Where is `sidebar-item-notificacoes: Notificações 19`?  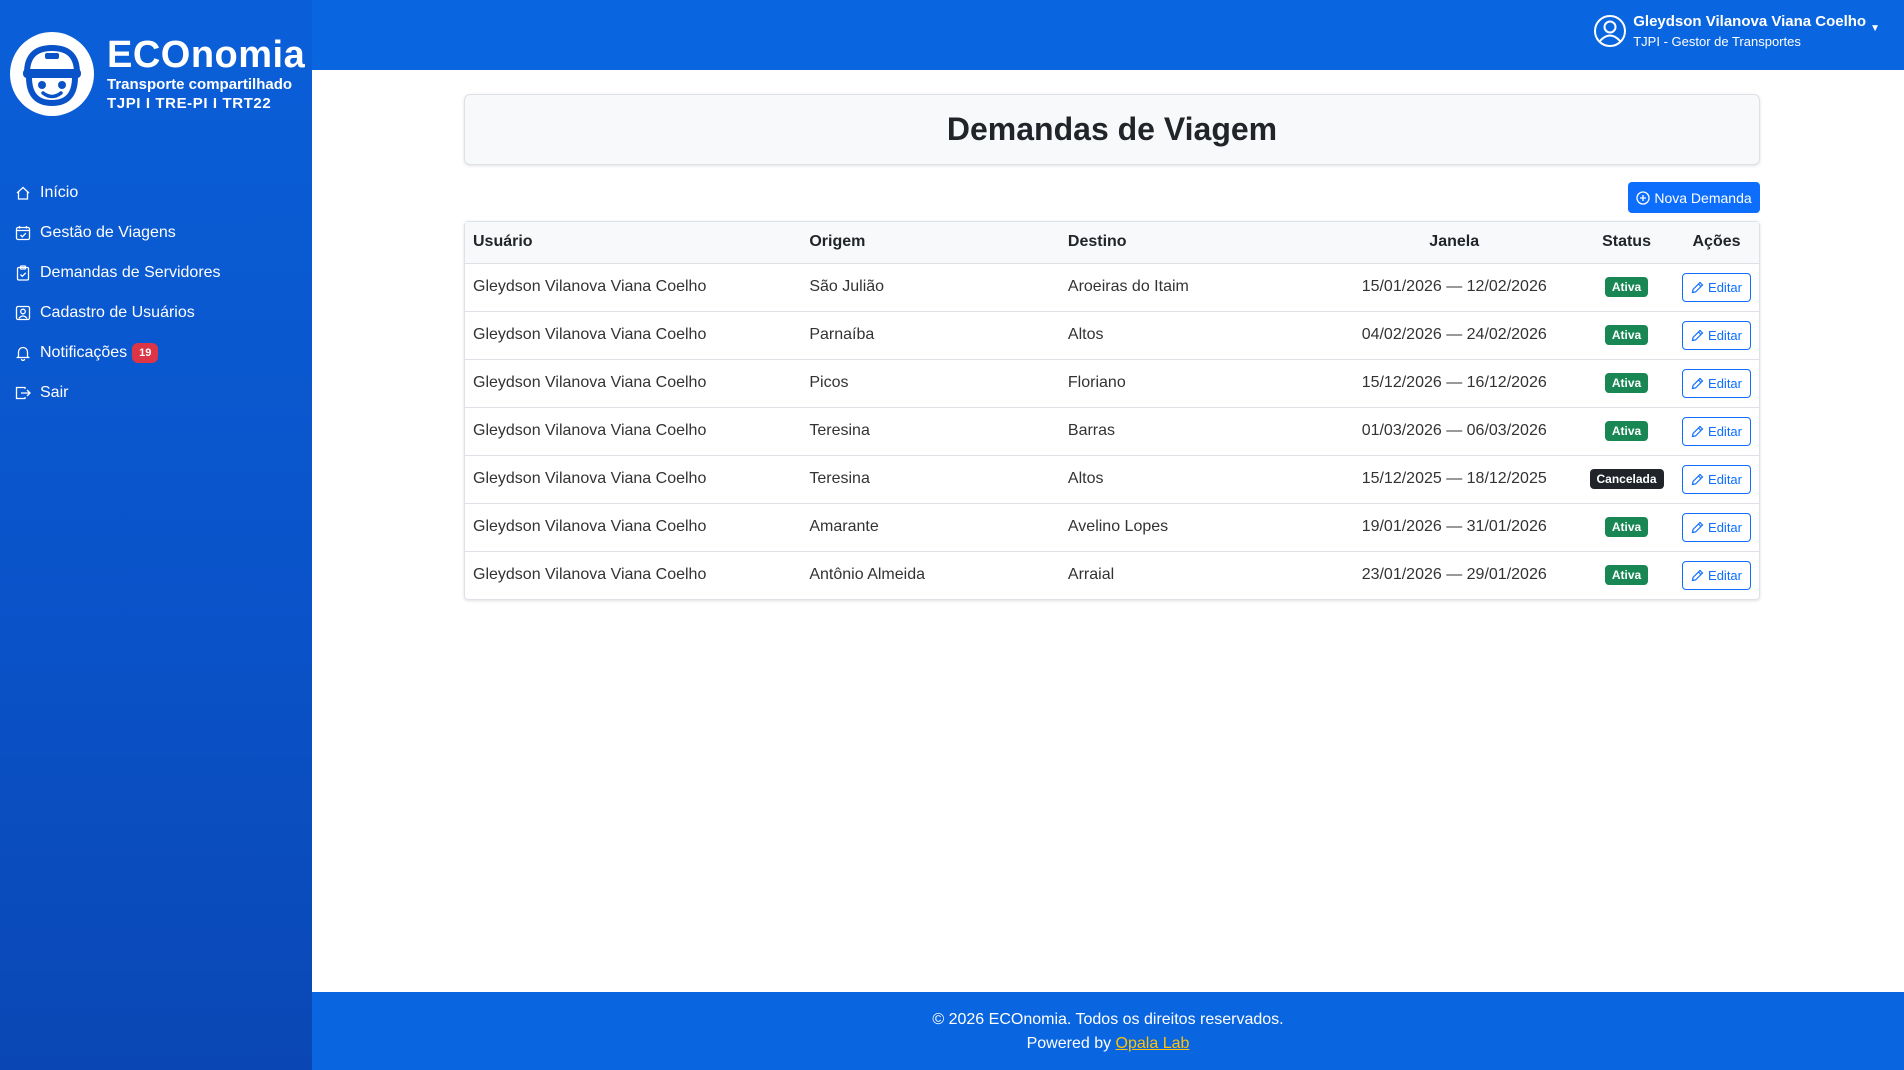 sidebar-item-notificacoes: Notificações 19 is located at coordinates (156, 353).